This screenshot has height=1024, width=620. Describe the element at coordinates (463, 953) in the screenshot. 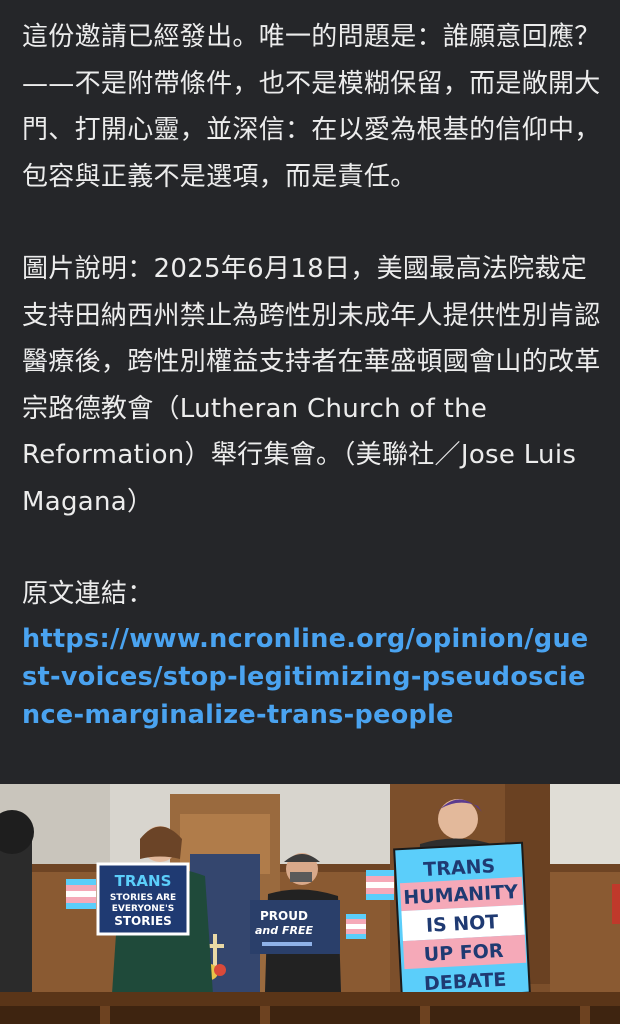

I see `sign-right-line4: UP FOR` at that location.